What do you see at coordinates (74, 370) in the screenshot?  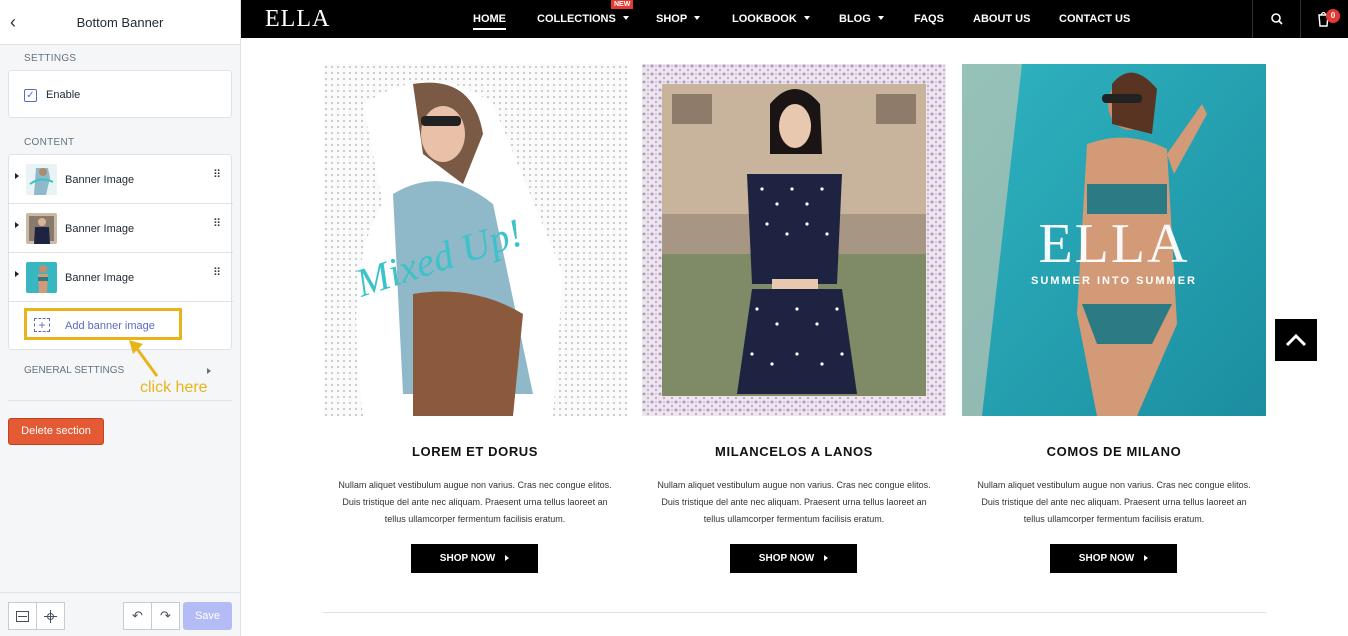 I see `general-settings-toggle: GENERAL SETTINGS` at bounding box center [74, 370].